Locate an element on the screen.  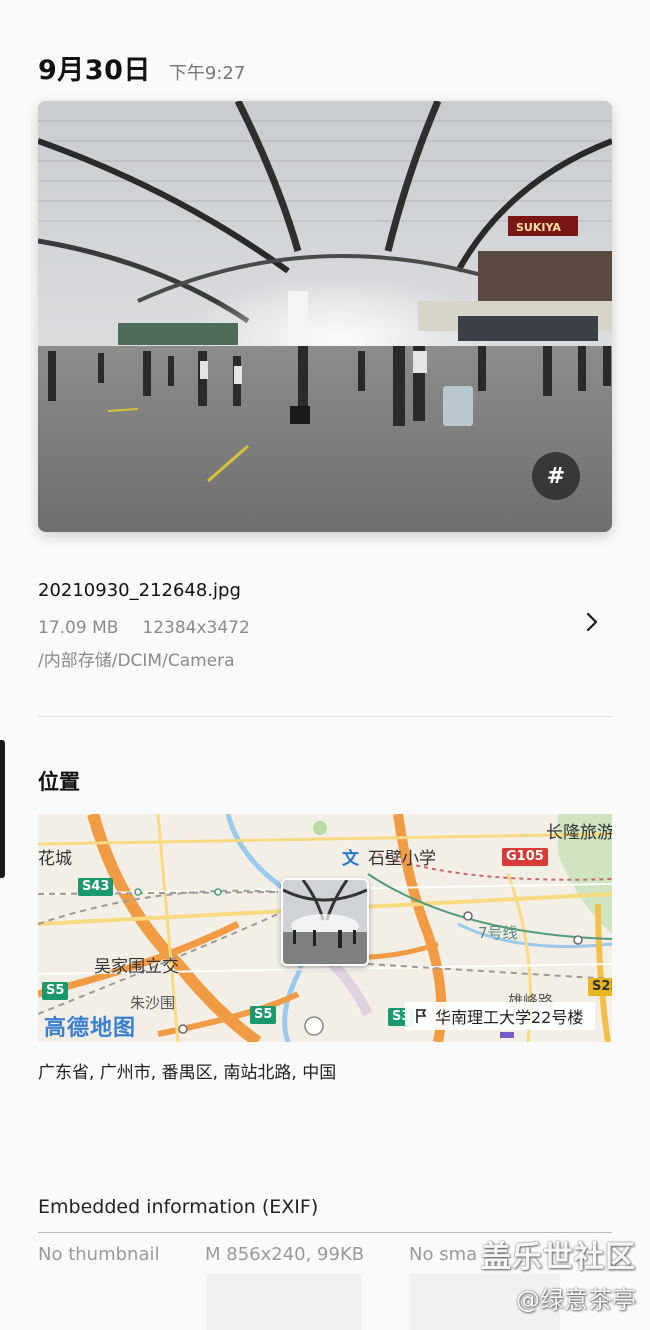
file-resolution: 12384x3472 is located at coordinates (196, 628).